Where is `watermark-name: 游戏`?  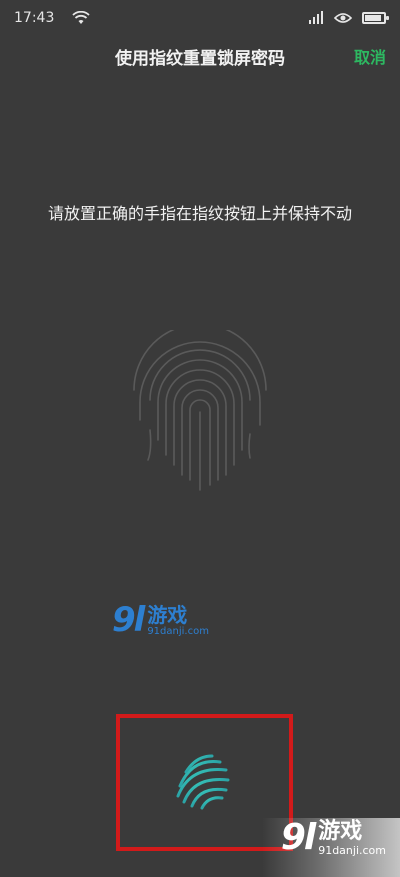 watermark-name: 游戏 is located at coordinates (167, 615).